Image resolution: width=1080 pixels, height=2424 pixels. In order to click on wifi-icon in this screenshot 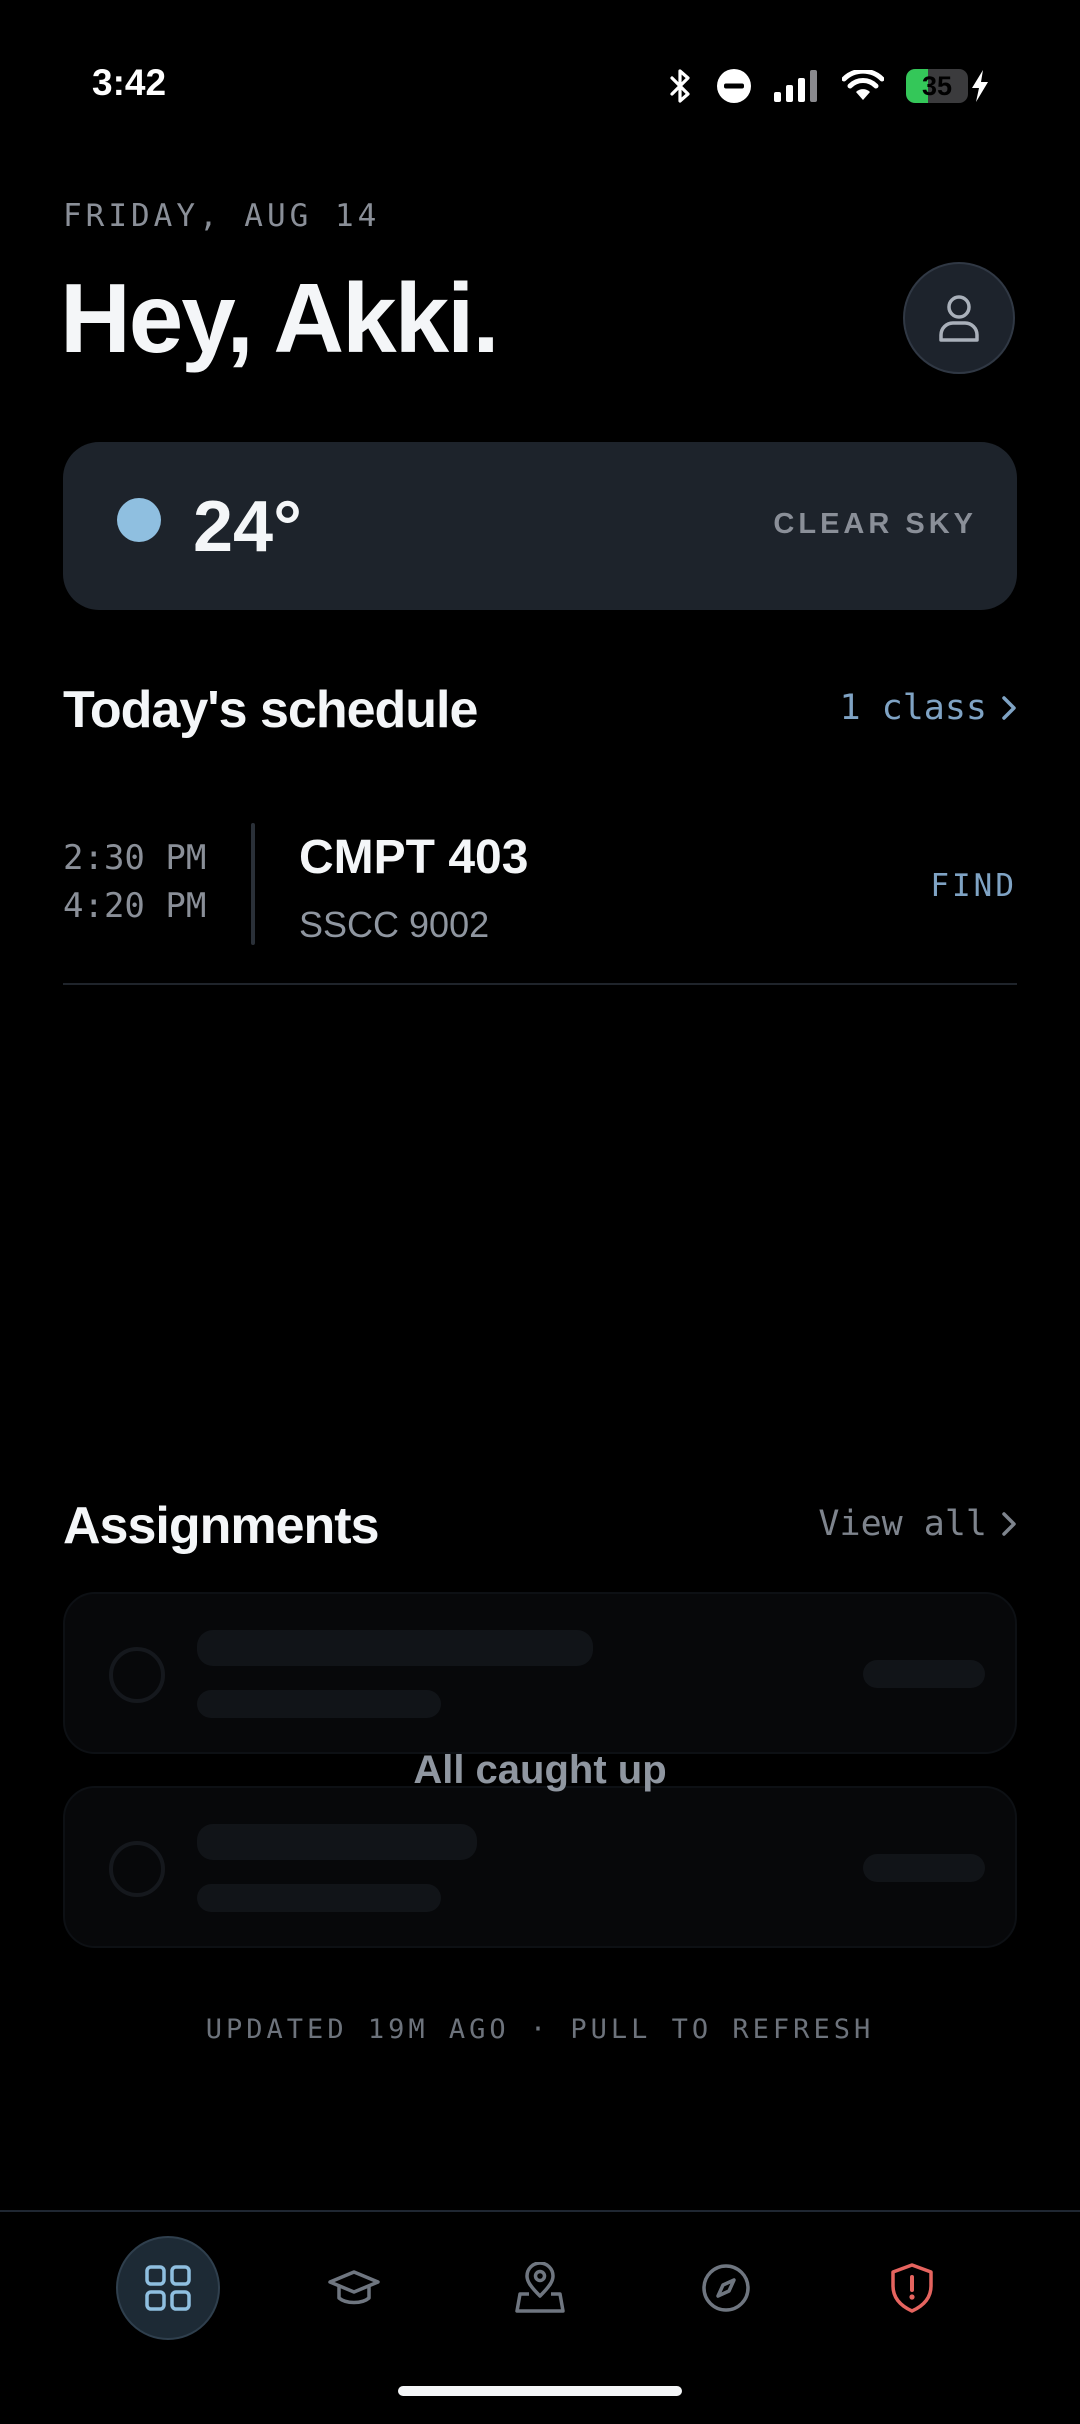, I will do `click(863, 85)`.